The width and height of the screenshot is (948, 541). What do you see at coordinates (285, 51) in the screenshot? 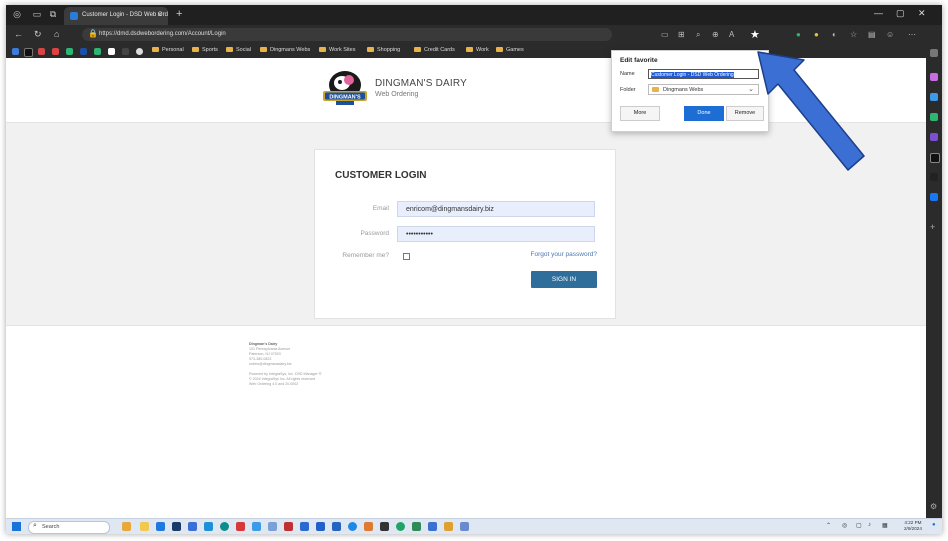
I see `bookmark-folder-dingmans-webs: Dingmans Webs` at bounding box center [285, 51].